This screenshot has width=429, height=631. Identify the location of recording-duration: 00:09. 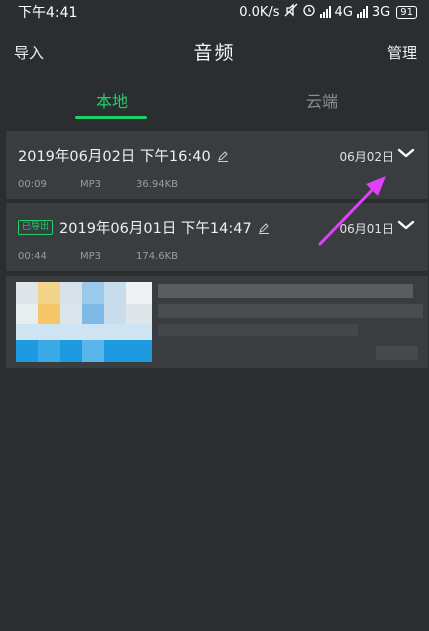
(32, 184).